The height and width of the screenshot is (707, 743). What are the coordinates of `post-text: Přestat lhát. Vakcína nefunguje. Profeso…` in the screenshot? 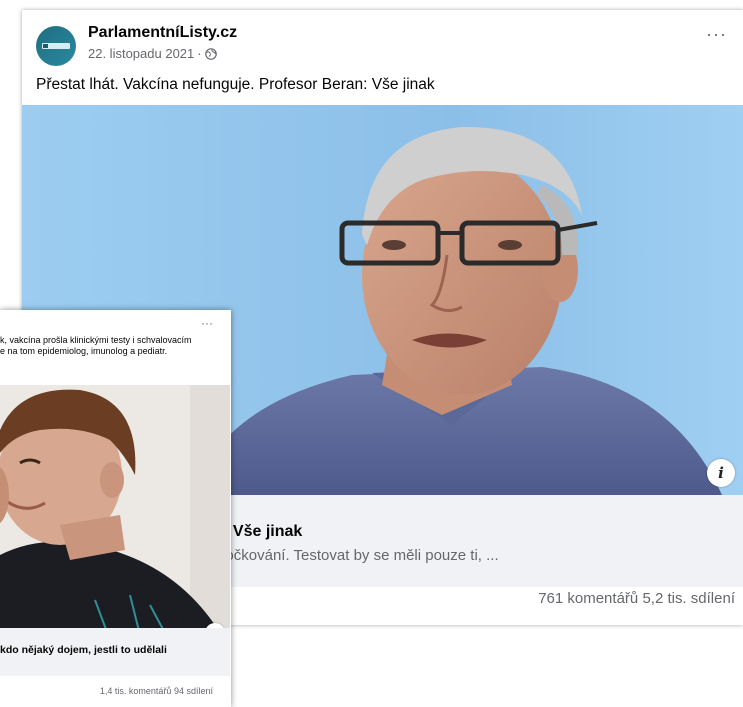 It's located at (235, 84).